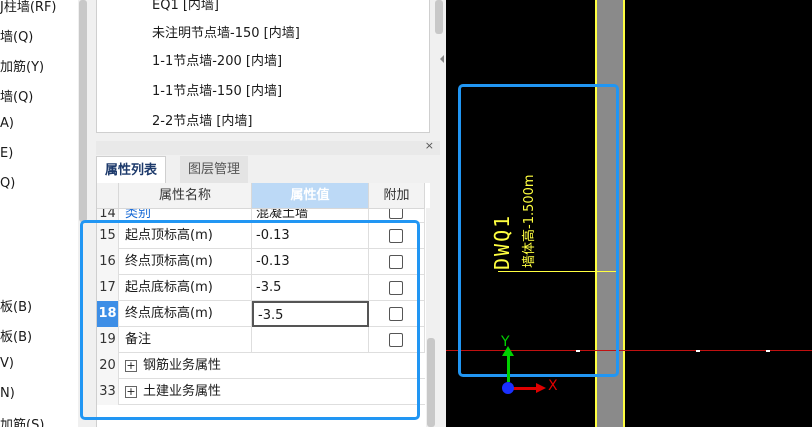  What do you see at coordinates (108, 216) in the screenshot?
I see `row-number: 14` at bounding box center [108, 216].